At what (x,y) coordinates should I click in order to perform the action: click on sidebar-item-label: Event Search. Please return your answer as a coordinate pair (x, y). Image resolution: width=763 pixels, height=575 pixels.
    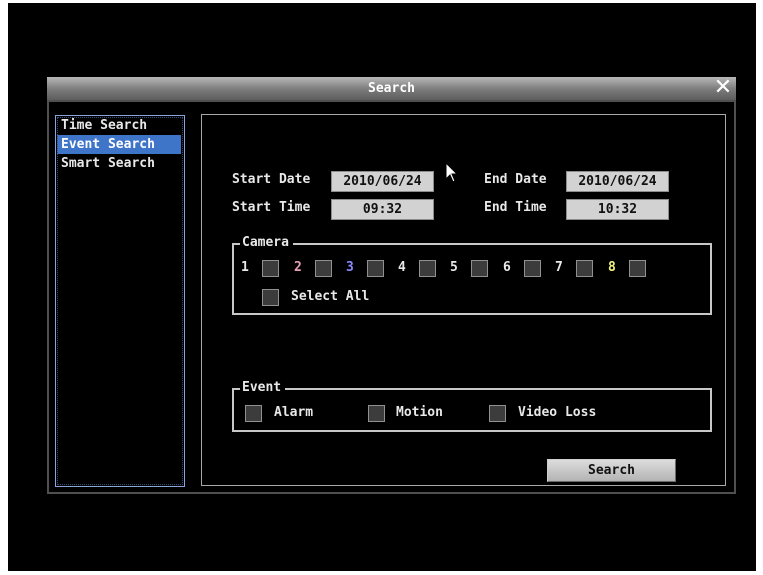
    Looking at the image, I should click on (108, 144).